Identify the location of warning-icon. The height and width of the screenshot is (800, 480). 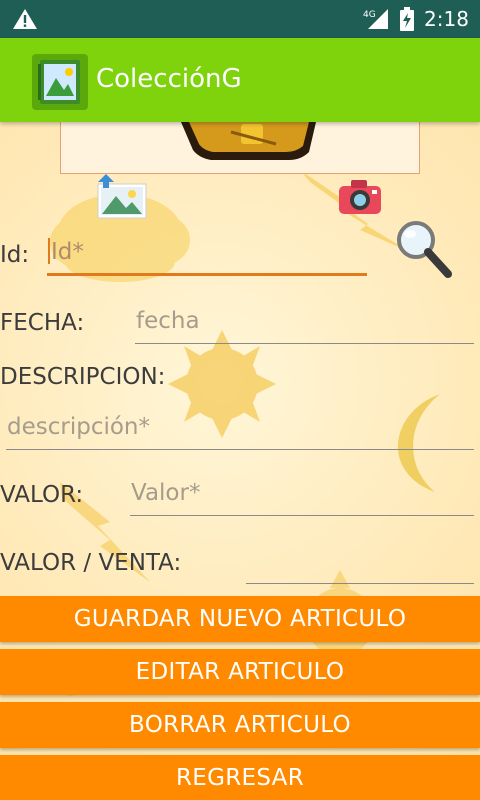
(25, 19).